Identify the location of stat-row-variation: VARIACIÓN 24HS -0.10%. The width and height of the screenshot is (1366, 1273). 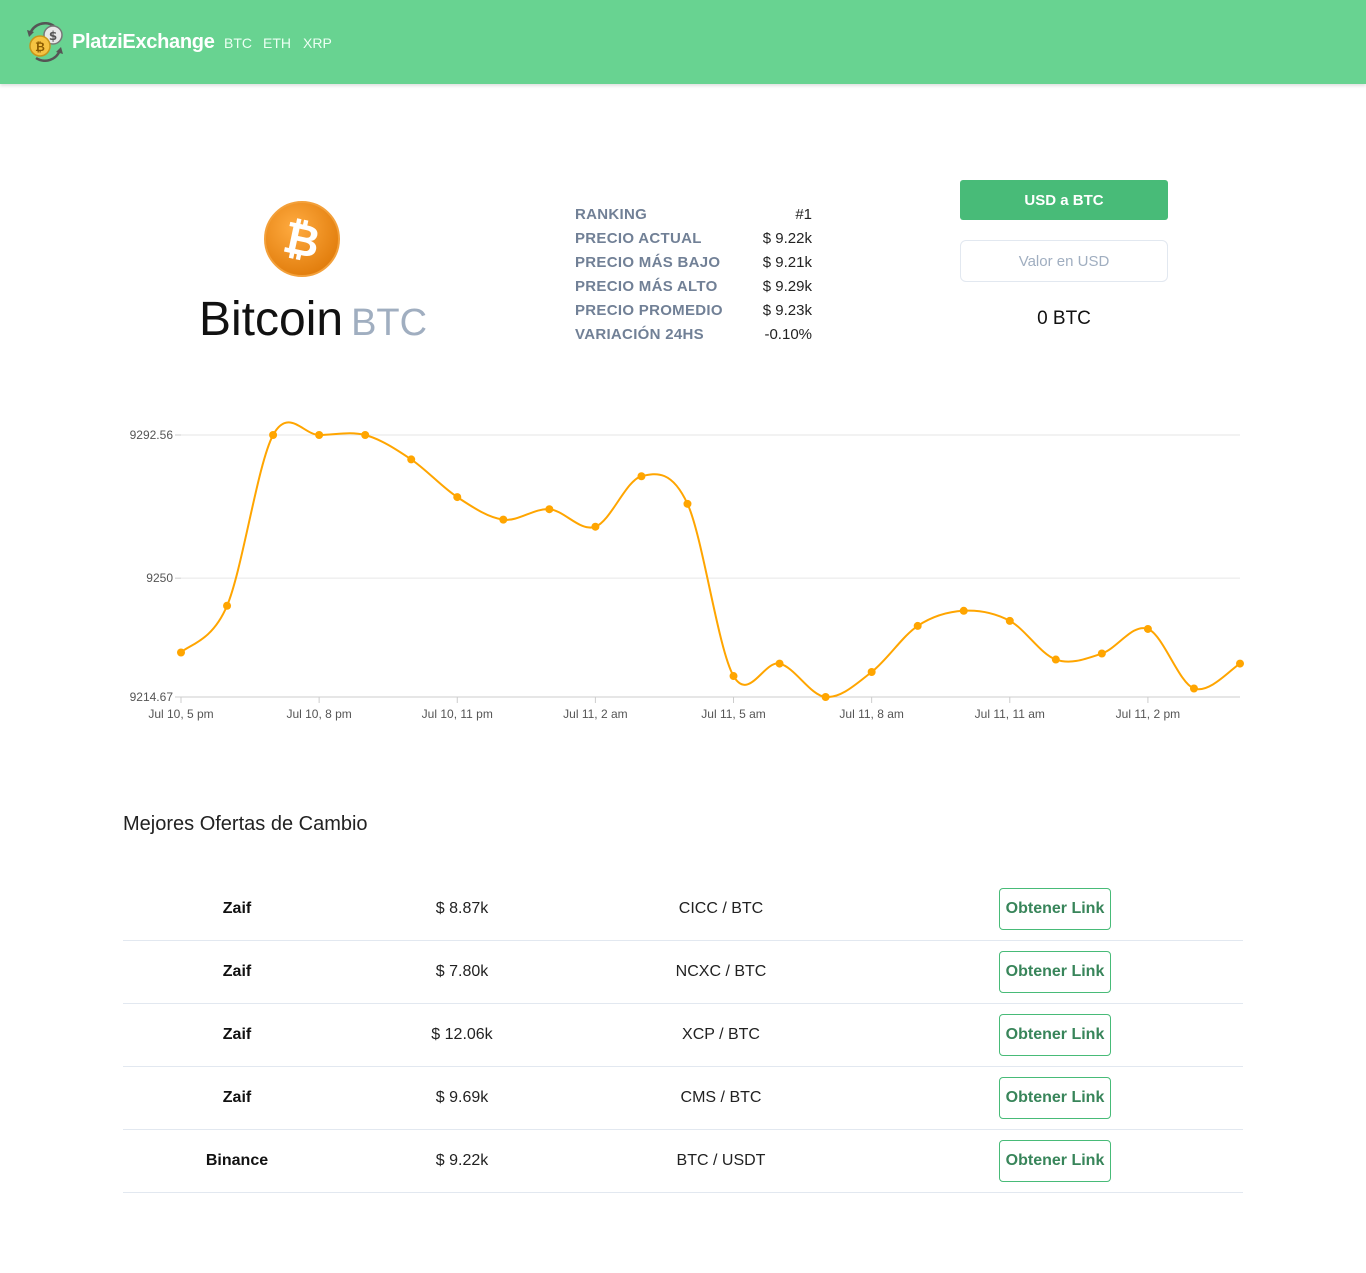
(693, 338).